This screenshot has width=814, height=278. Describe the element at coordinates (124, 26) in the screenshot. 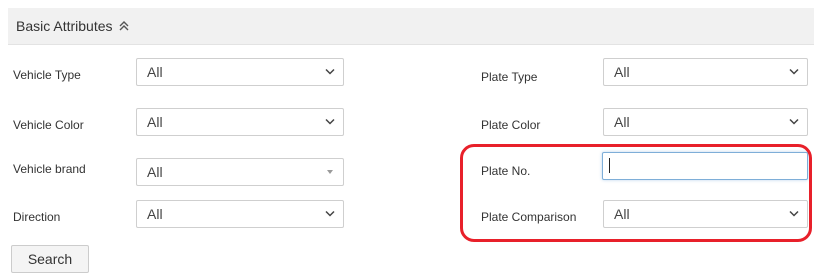

I see `double-chevron-up-icon` at that location.